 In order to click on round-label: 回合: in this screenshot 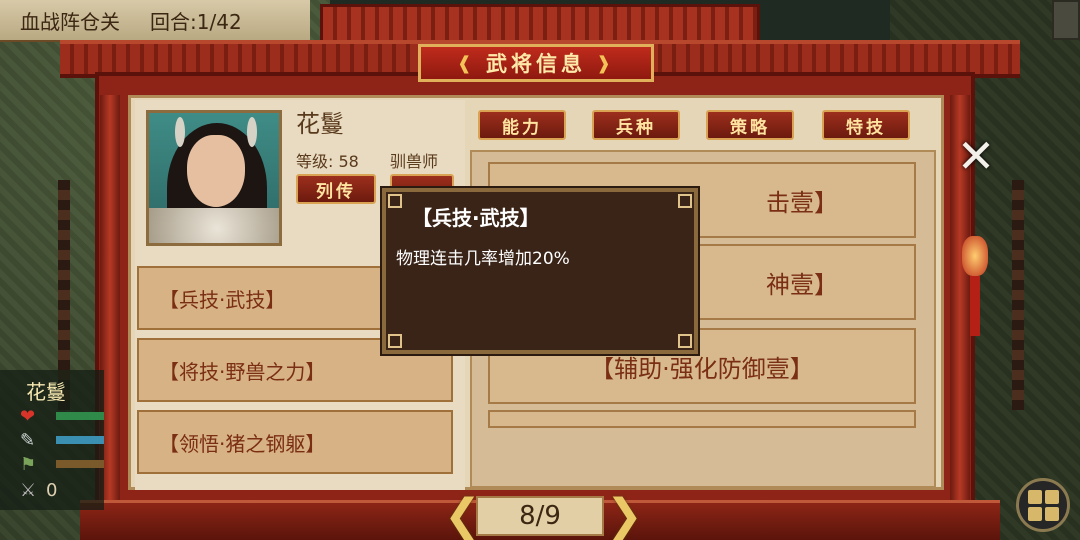, I will do `click(173, 21)`.